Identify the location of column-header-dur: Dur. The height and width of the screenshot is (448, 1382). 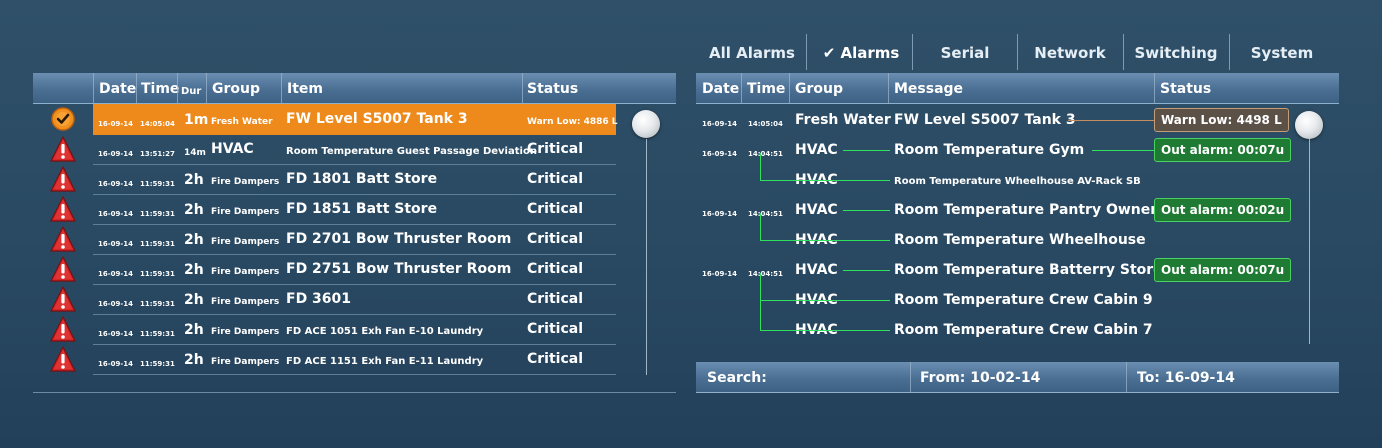
(191, 91).